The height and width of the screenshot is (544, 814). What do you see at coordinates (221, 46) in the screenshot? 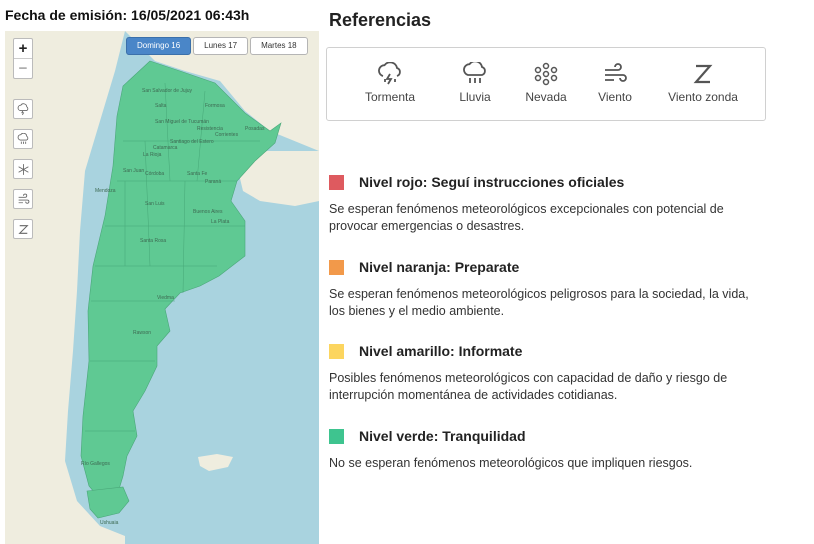
I see `tab-lunes-17: Lunes 17` at bounding box center [221, 46].